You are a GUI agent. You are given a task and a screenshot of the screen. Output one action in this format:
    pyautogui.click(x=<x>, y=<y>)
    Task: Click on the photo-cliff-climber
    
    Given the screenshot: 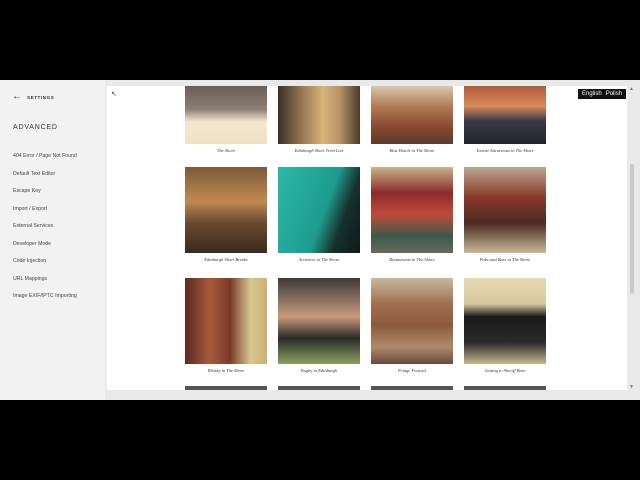 What is the action you would take?
    pyautogui.click(x=319, y=210)
    